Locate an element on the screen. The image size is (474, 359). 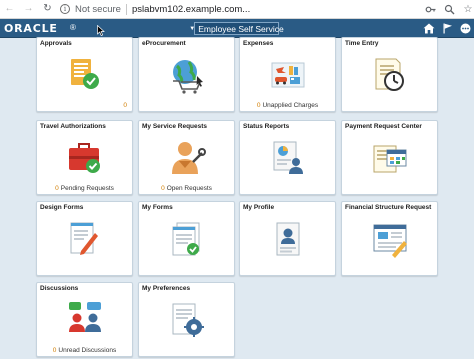
tile-my-preferences: My Preferences is located at coordinates (186, 319).